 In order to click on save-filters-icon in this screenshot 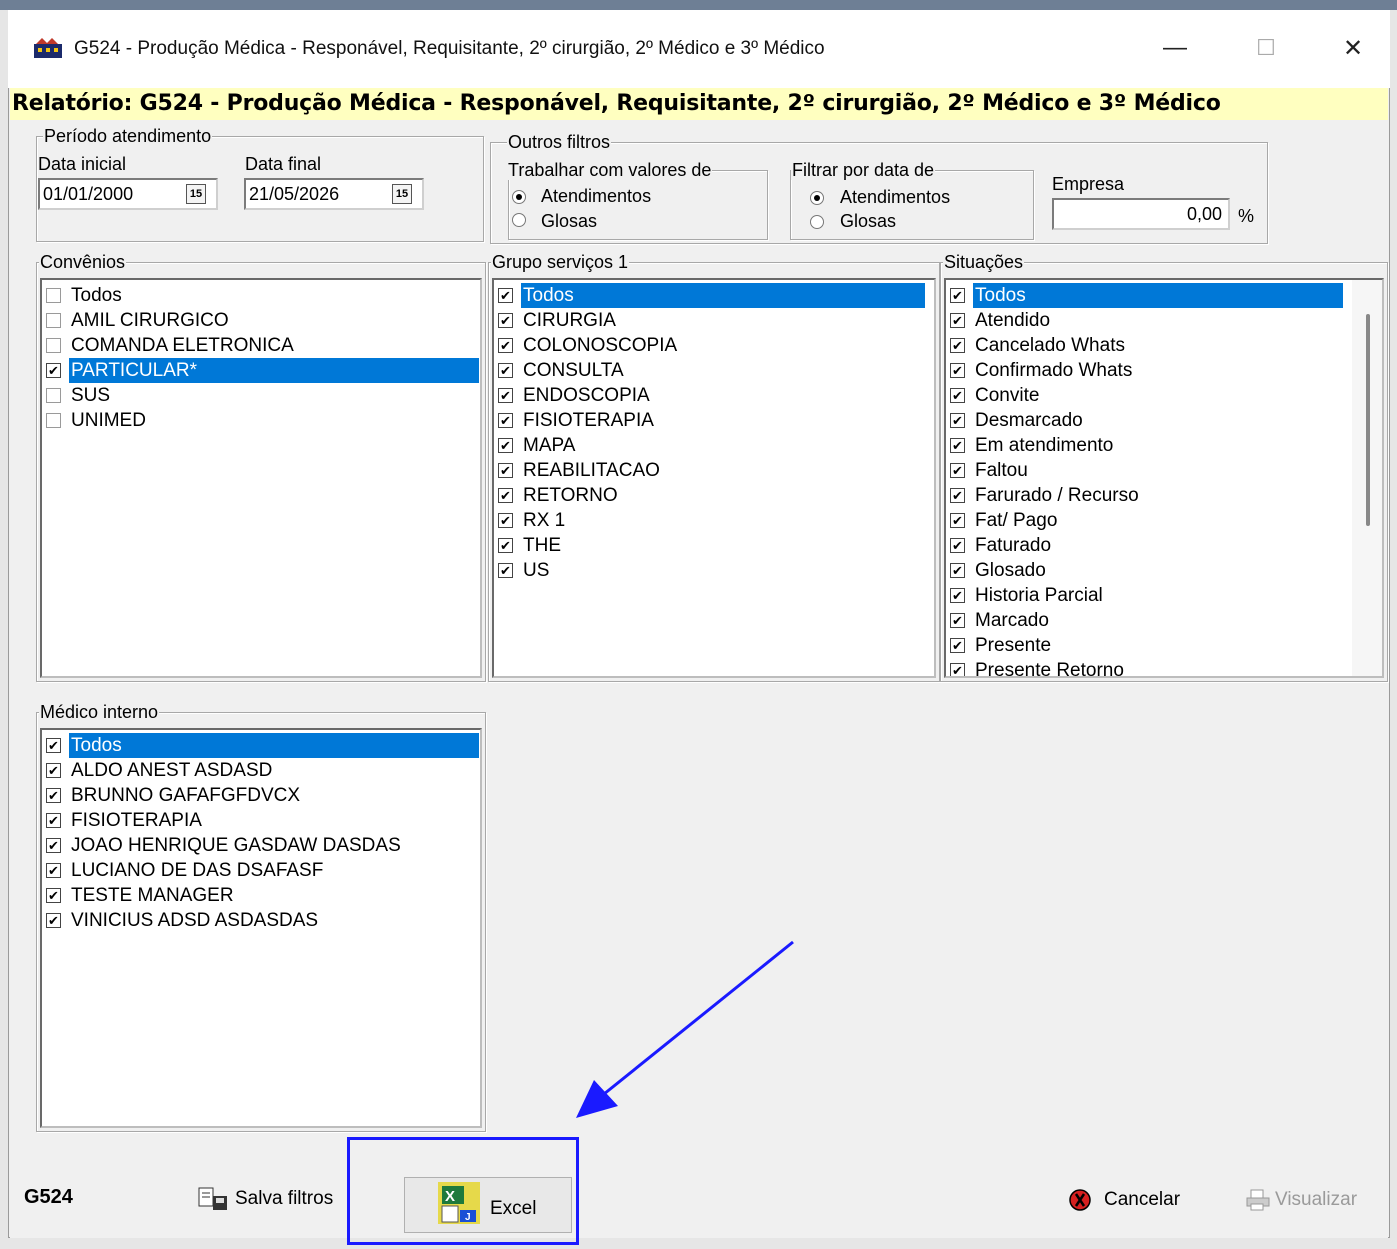, I will do `click(212, 1198)`.